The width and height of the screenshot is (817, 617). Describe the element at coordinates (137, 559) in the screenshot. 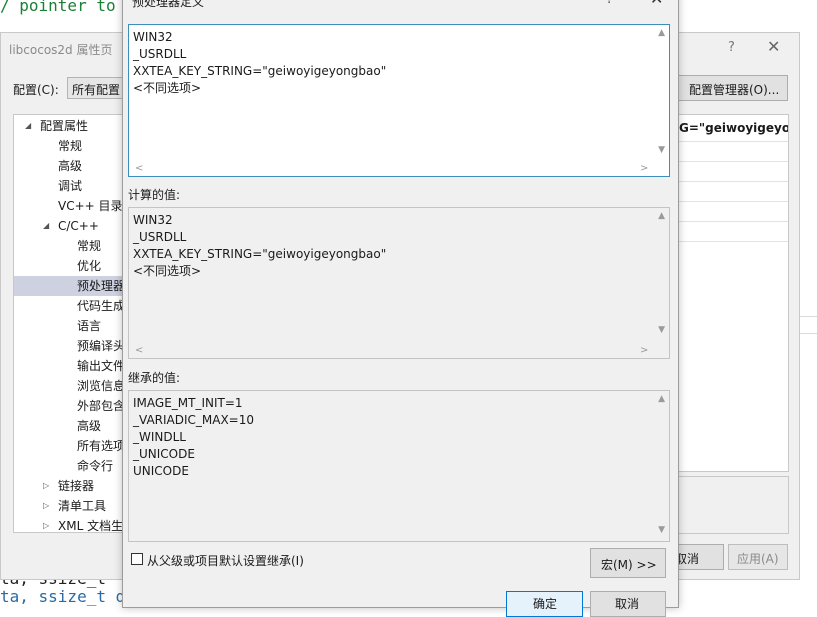

I see `inherit-checkbox` at that location.